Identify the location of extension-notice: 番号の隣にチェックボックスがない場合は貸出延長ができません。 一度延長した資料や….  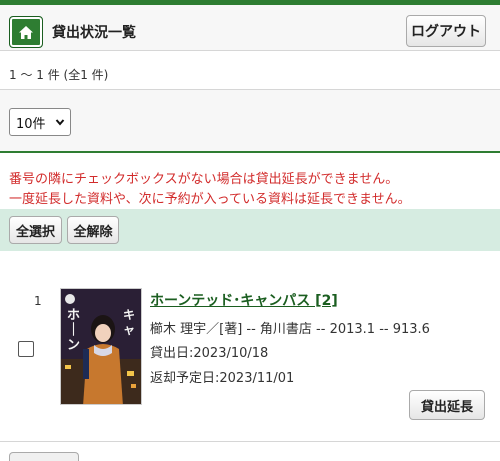
(210, 190).